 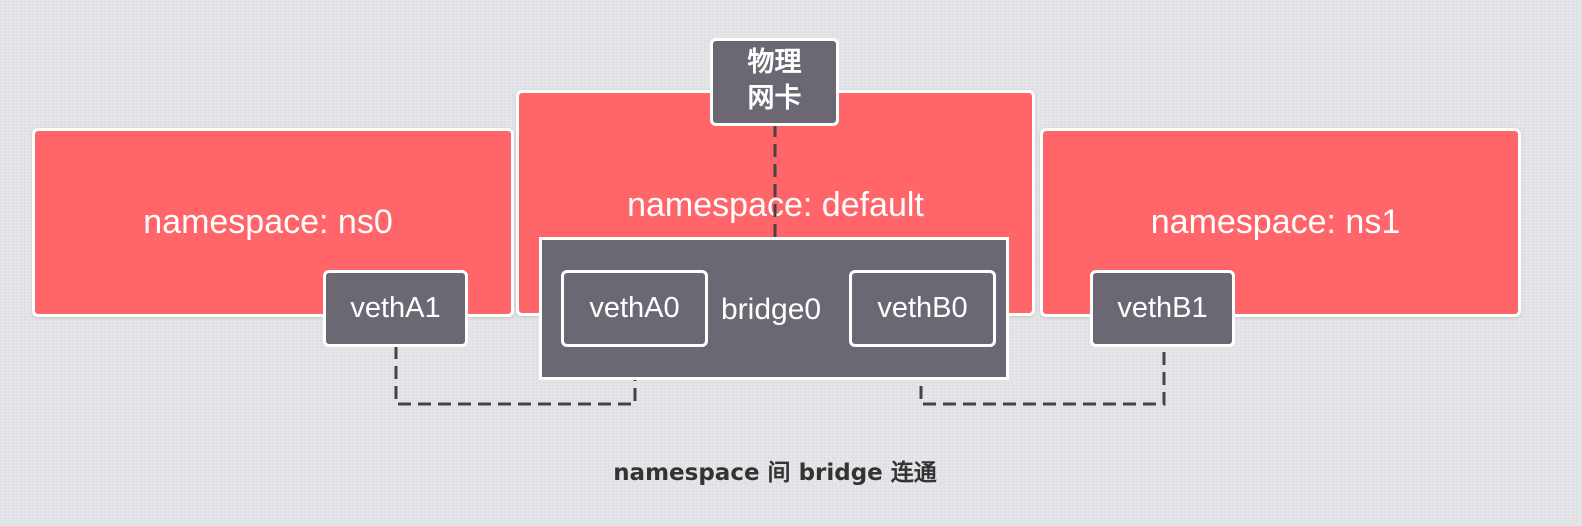 I want to click on veth-b1: vethB1, so click(x=1162, y=308).